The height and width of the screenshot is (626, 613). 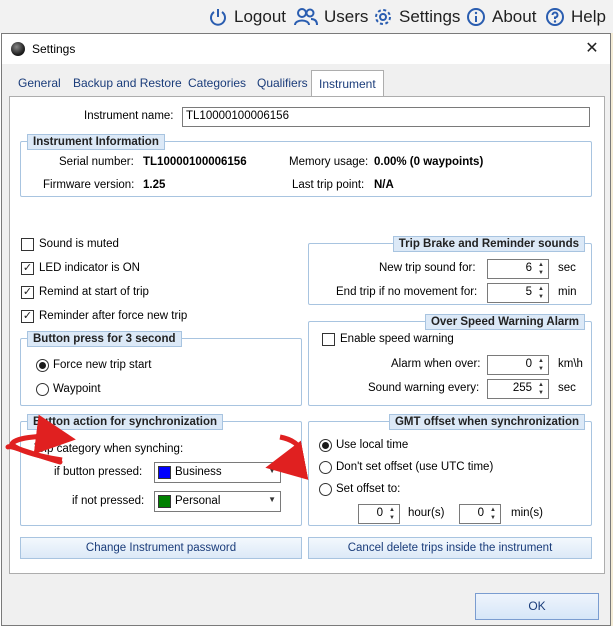 What do you see at coordinates (164, 501) in the screenshot?
I see `green-color-swatch` at bounding box center [164, 501].